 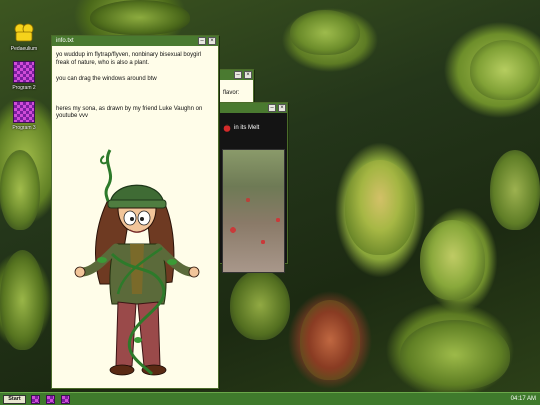 What do you see at coordinates (253, 108) in the screenshot?
I see `melt-window-titlebar: – ×` at bounding box center [253, 108].